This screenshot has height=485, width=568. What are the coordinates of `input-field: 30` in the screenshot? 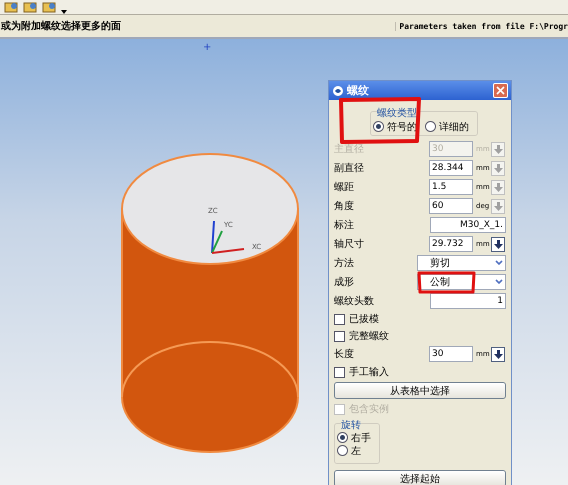 It's located at (451, 354).